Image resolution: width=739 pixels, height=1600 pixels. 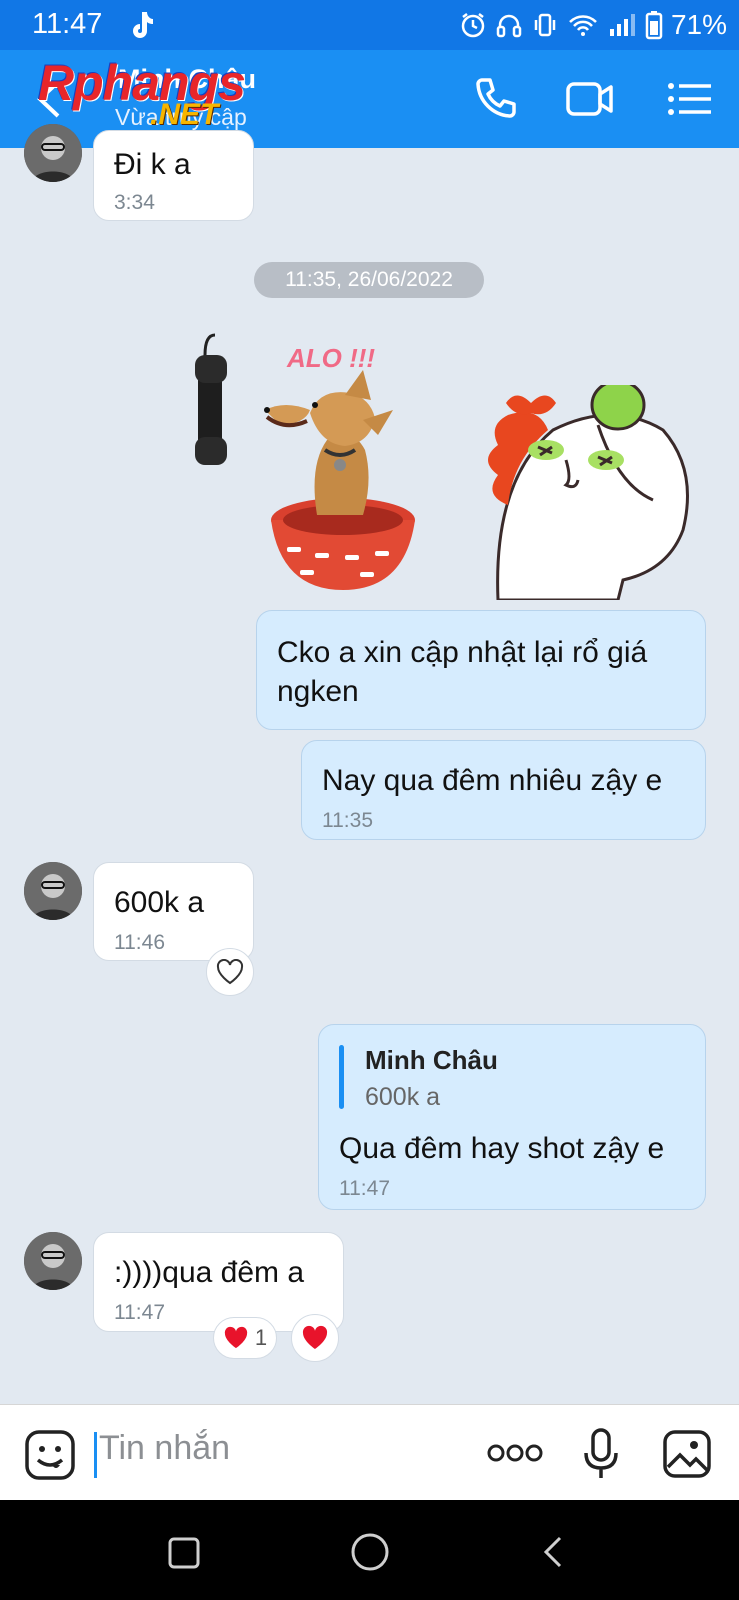 What do you see at coordinates (261, 1337) in the screenshot?
I see `reaction-count: 1` at bounding box center [261, 1337].